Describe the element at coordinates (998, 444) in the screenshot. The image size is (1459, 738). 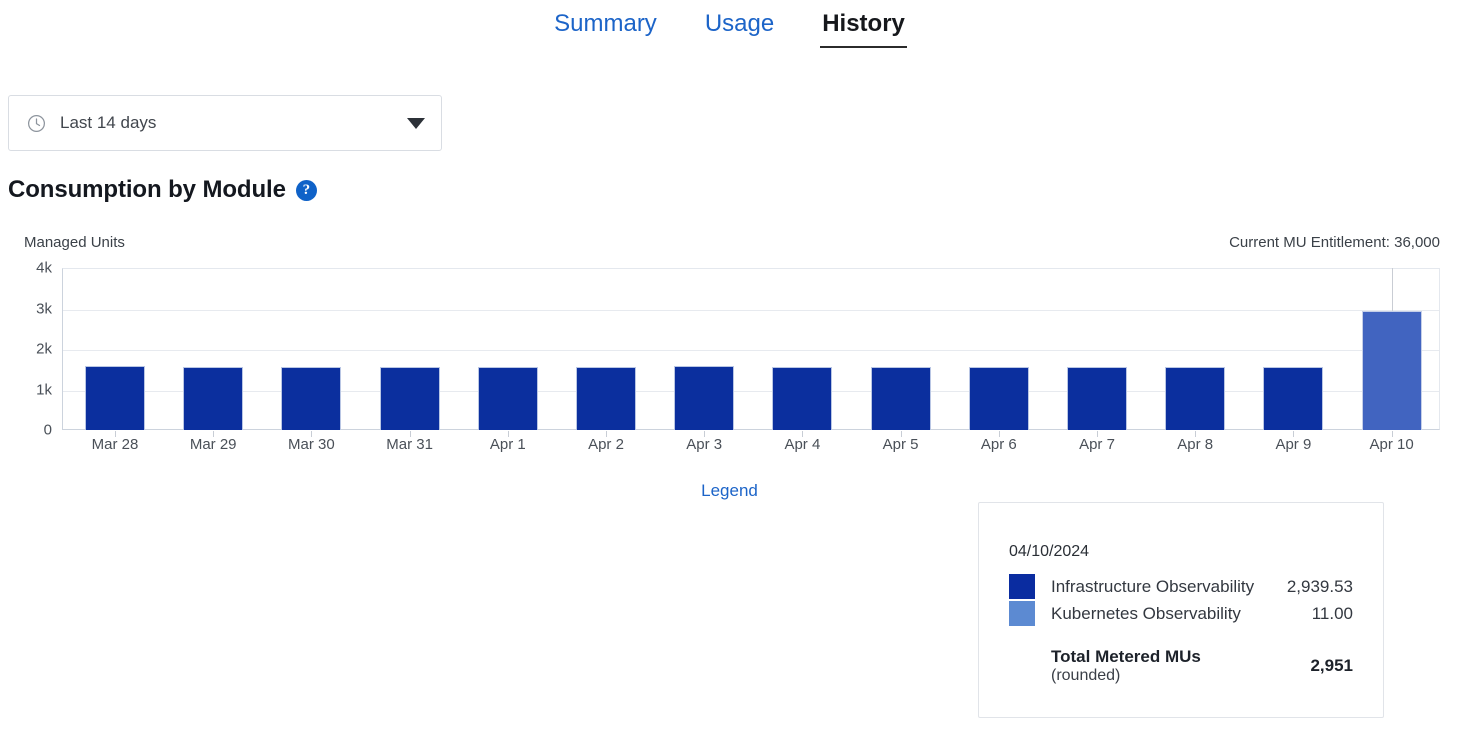
I see `x-axis-tick-label: Apr 6` at that location.